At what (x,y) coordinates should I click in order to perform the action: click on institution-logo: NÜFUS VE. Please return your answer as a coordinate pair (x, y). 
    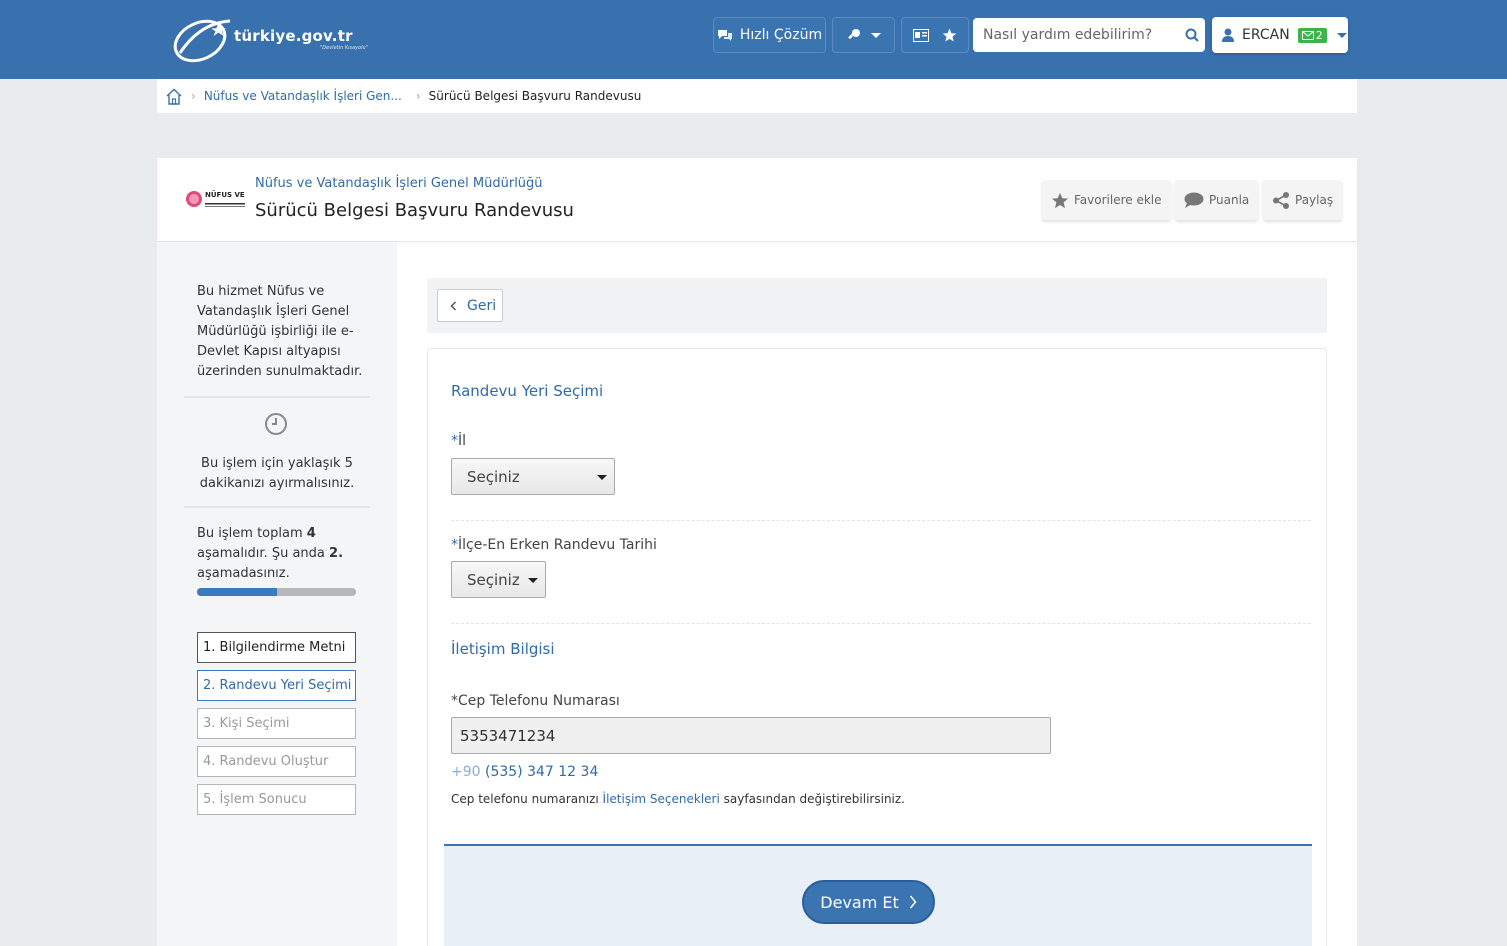
    Looking at the image, I should click on (216, 199).